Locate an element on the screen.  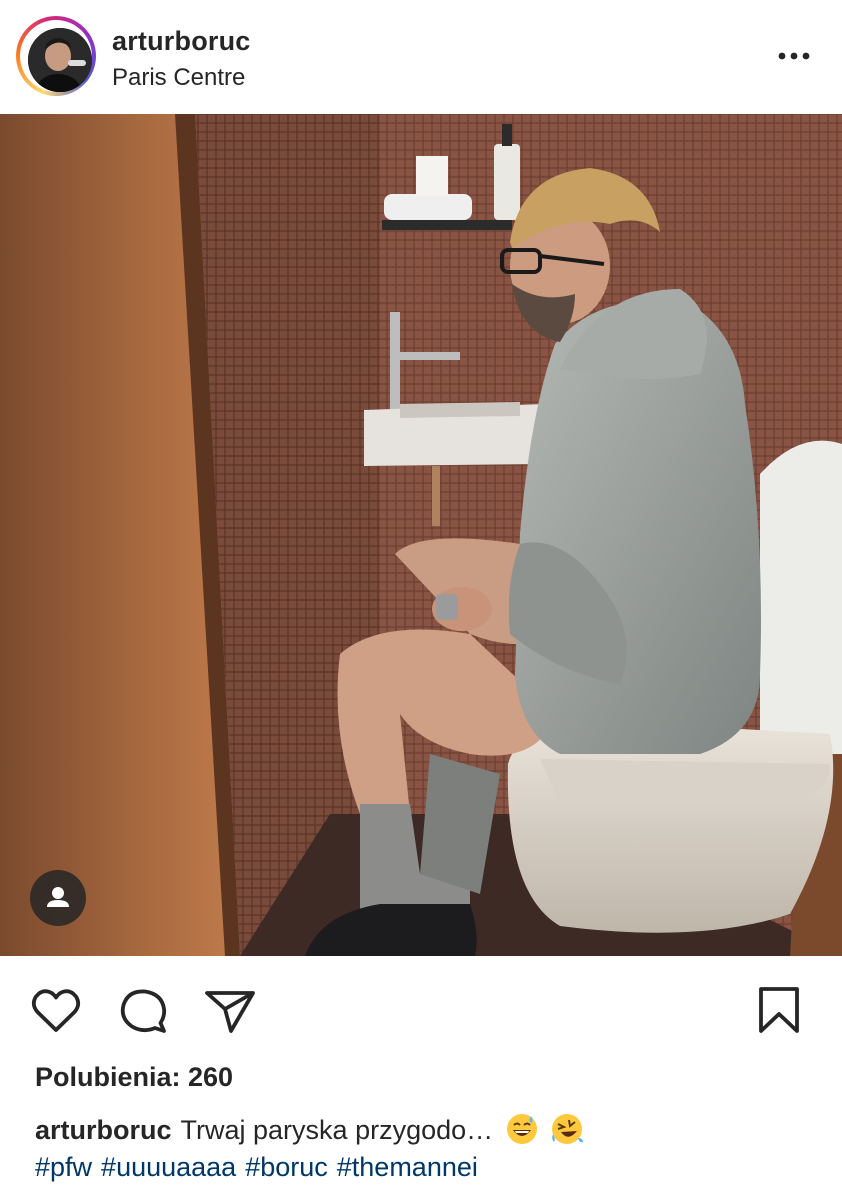
avatar is located at coordinates (60, 60).